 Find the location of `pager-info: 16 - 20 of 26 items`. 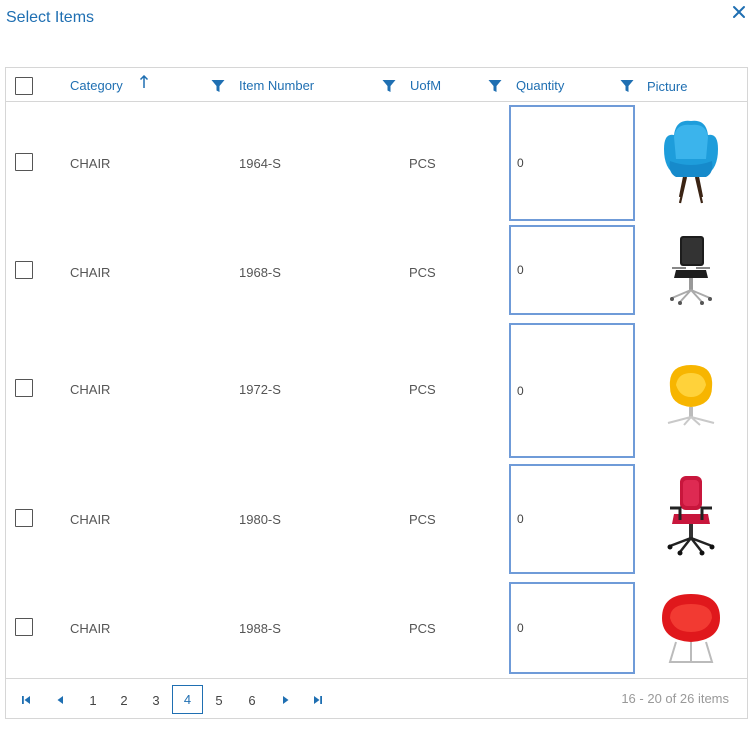

pager-info: 16 - 20 of 26 items is located at coordinates (675, 698).